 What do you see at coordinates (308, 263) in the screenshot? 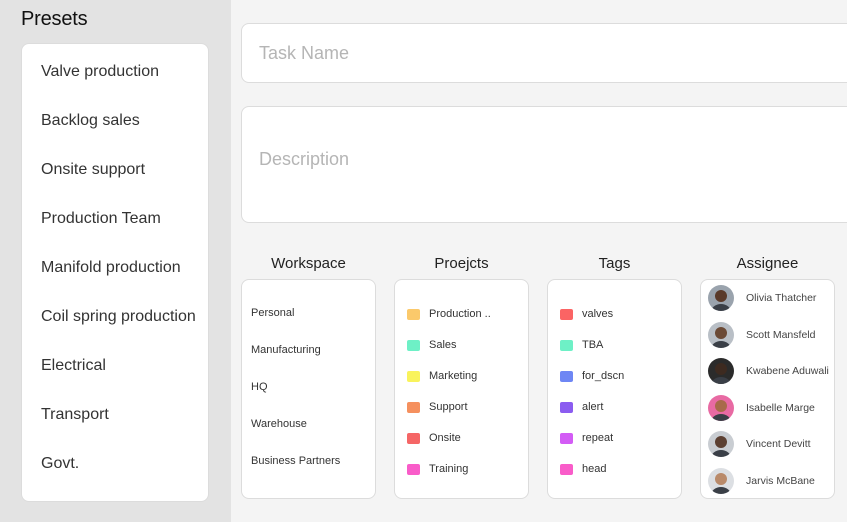
I see `workspace-title: Workspace` at bounding box center [308, 263].